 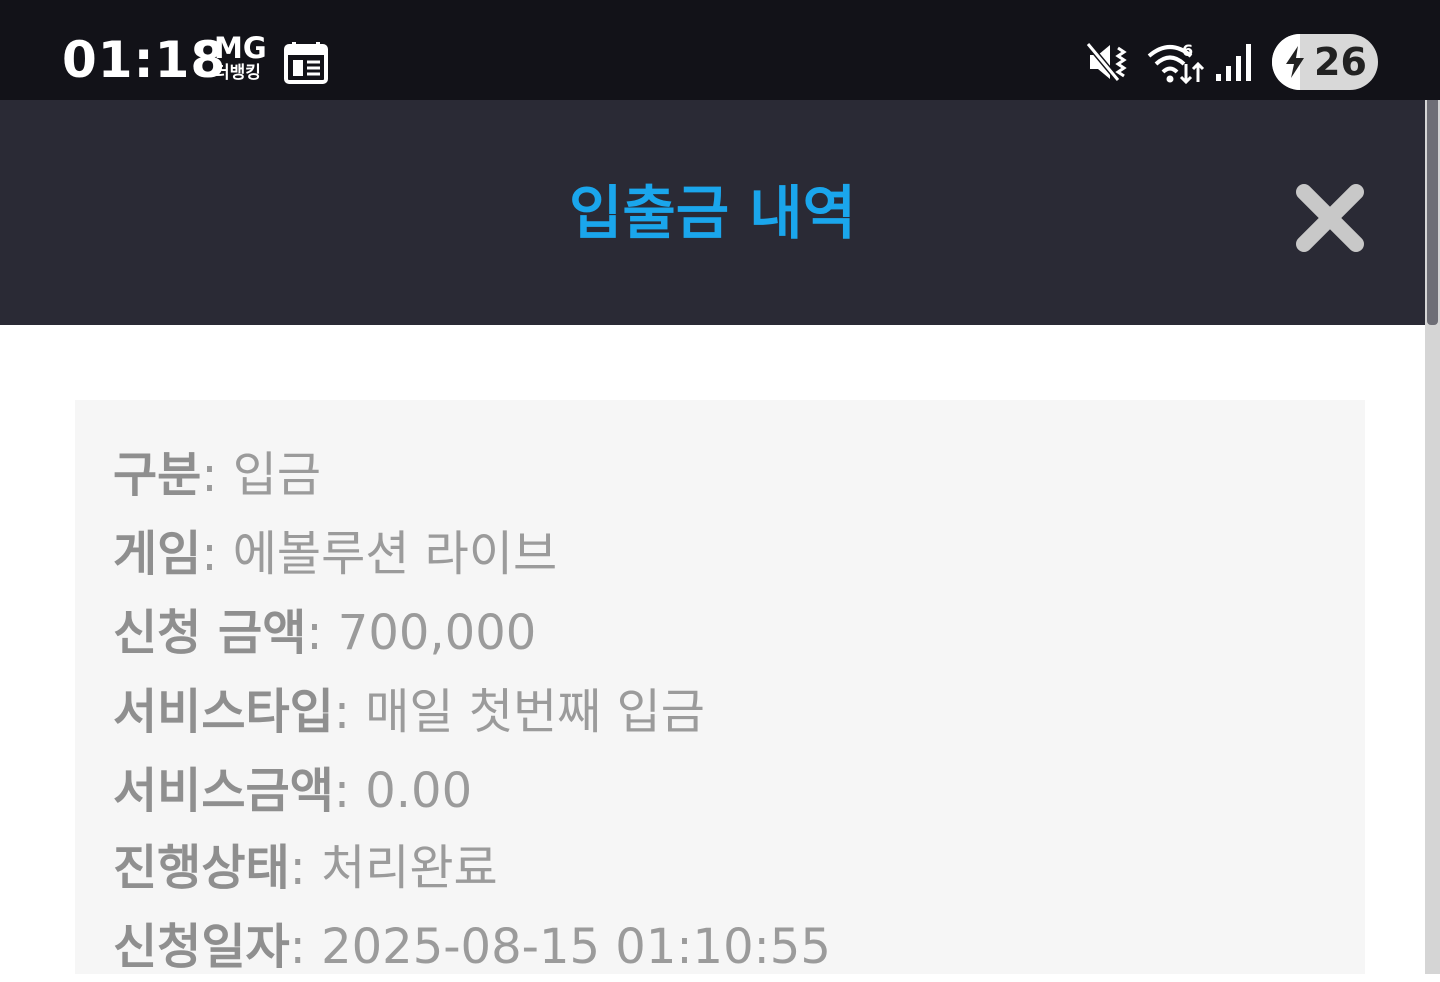 What do you see at coordinates (1432, 537) in the screenshot?
I see `scrollbar` at bounding box center [1432, 537].